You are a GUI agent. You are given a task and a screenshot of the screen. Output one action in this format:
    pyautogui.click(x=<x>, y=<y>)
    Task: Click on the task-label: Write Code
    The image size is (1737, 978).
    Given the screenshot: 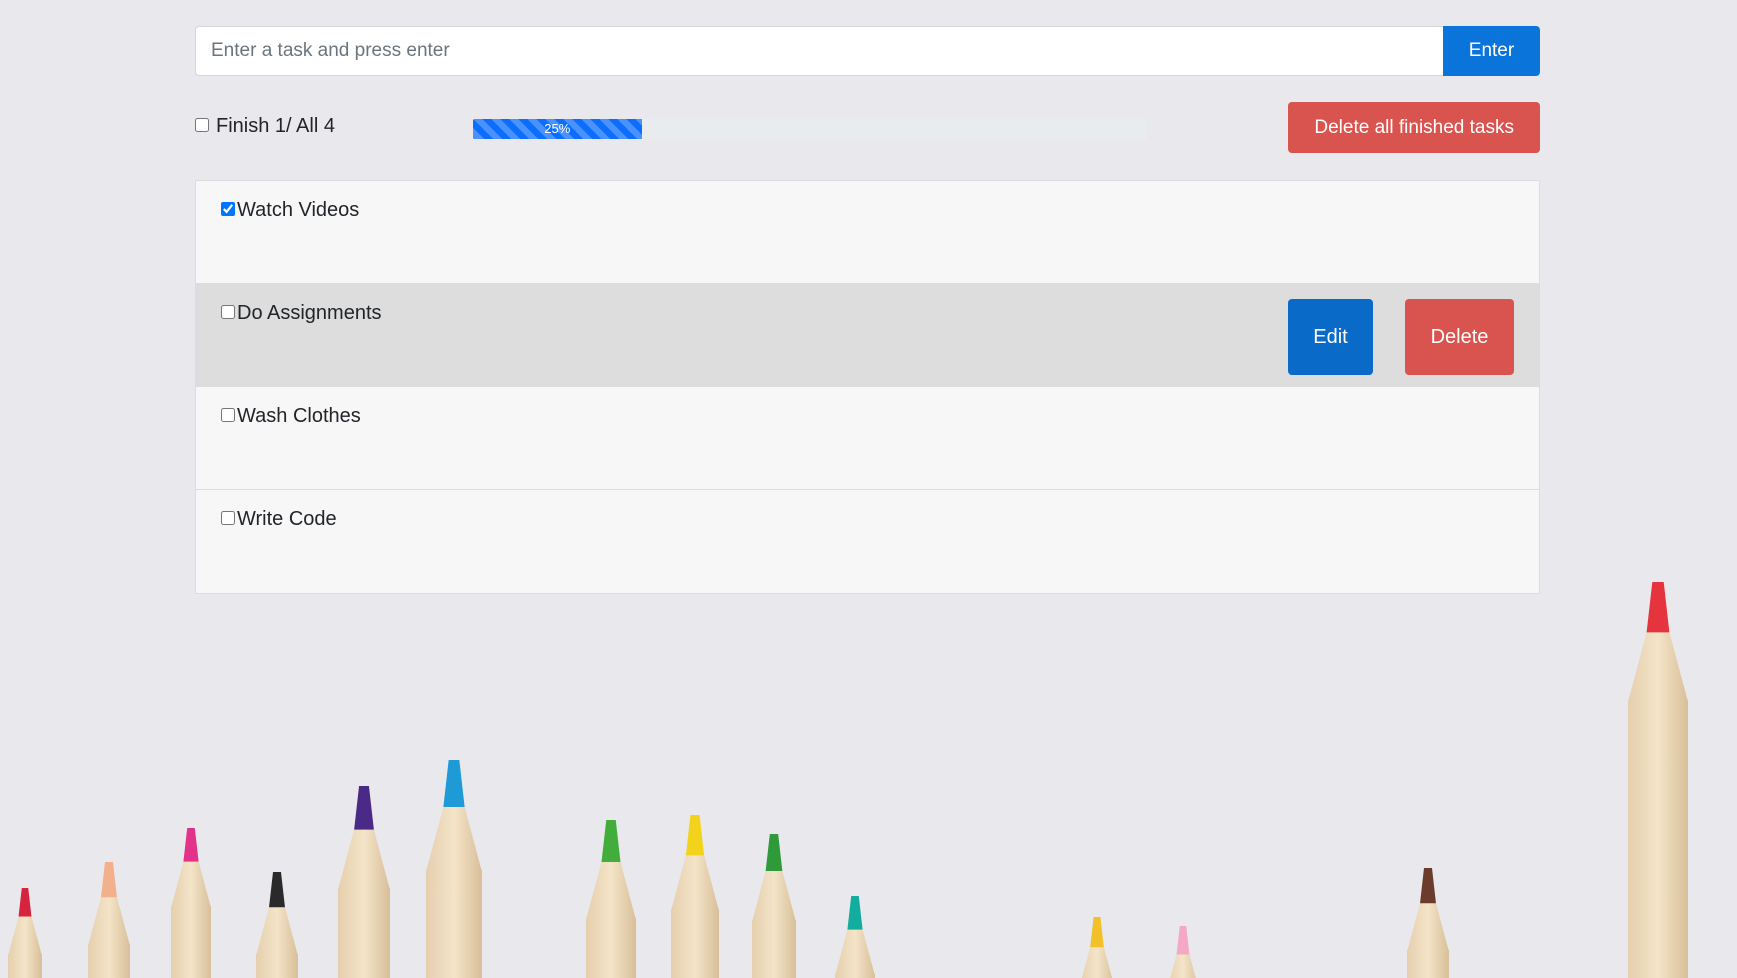 What is the action you would take?
    pyautogui.click(x=279, y=519)
    